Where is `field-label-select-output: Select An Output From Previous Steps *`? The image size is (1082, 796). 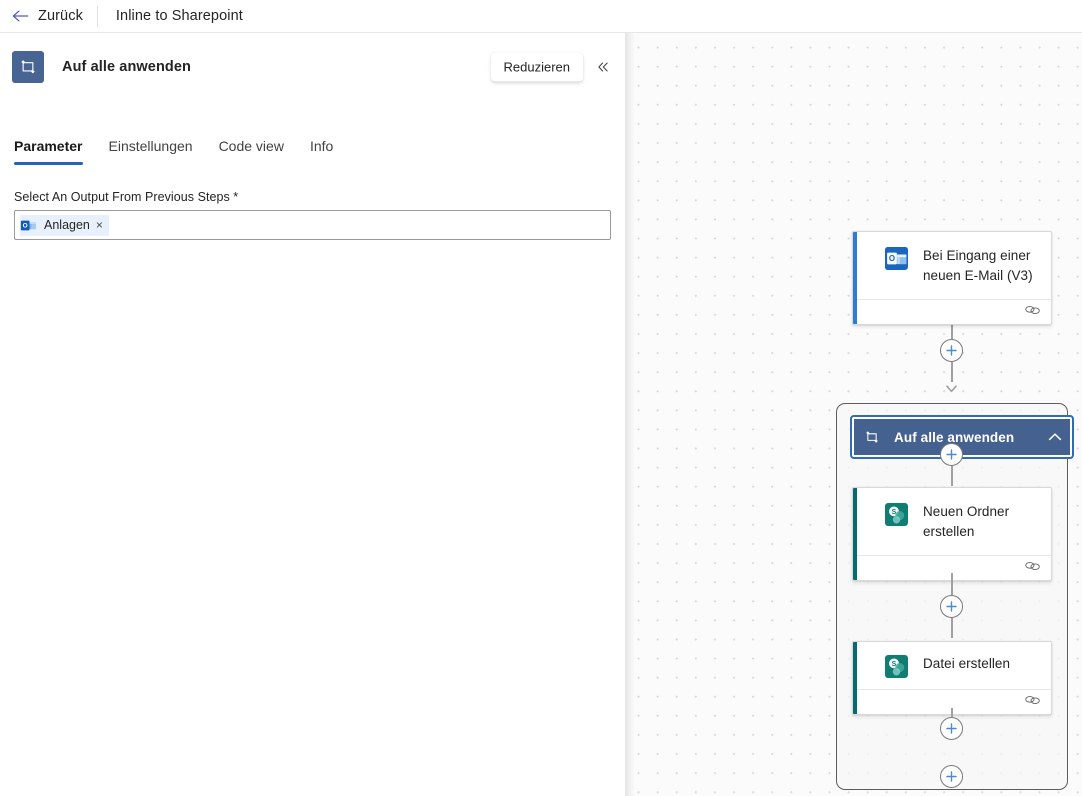
field-label-select-output: Select An Output From Previous Steps * is located at coordinates (126, 197).